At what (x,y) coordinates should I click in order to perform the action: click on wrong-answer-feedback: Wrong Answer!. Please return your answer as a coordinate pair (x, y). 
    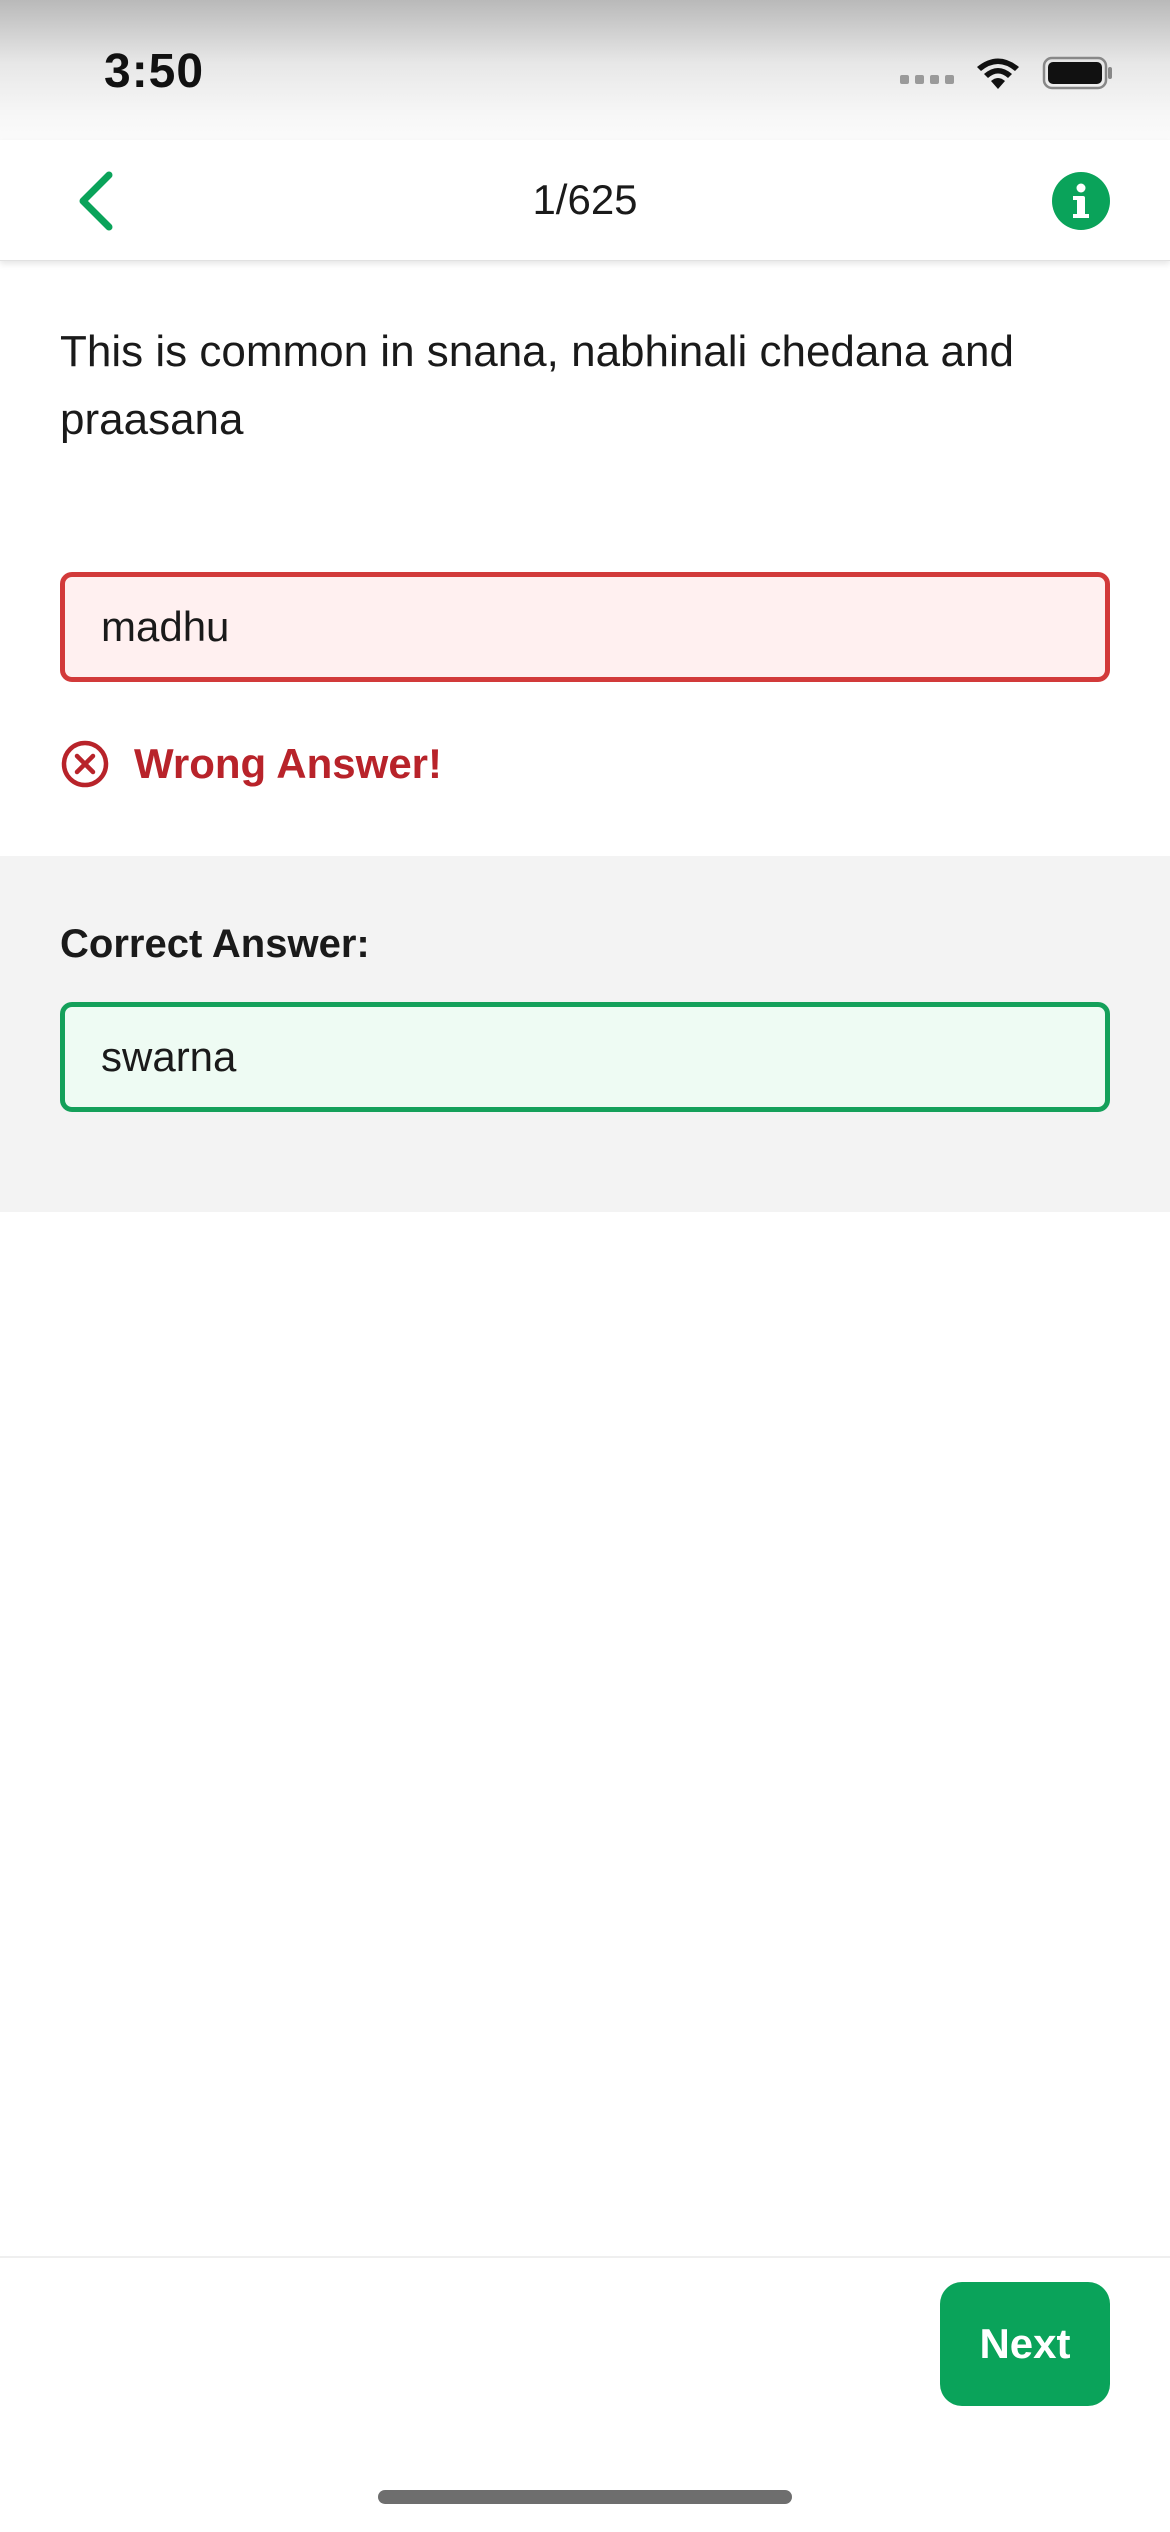
    Looking at the image, I should click on (251, 764).